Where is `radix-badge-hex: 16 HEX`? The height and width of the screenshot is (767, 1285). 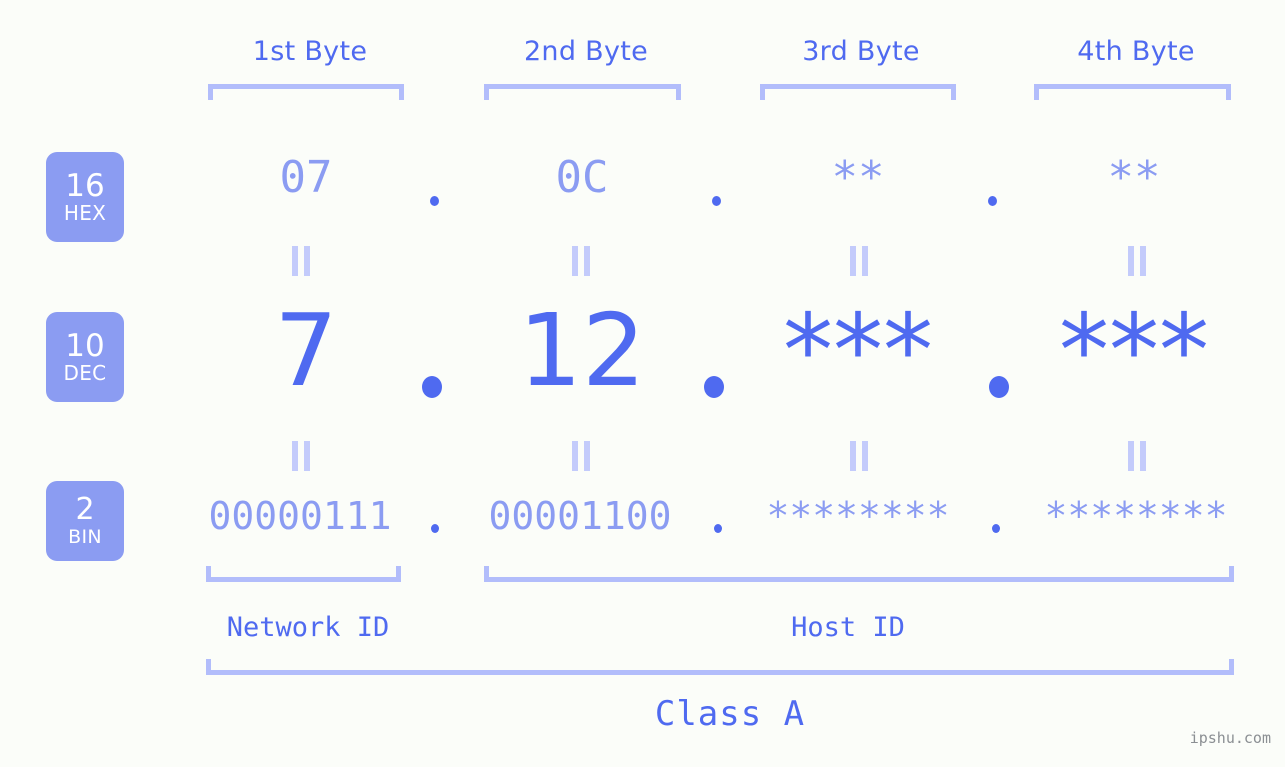
radix-badge-hex: 16 HEX is located at coordinates (85, 197).